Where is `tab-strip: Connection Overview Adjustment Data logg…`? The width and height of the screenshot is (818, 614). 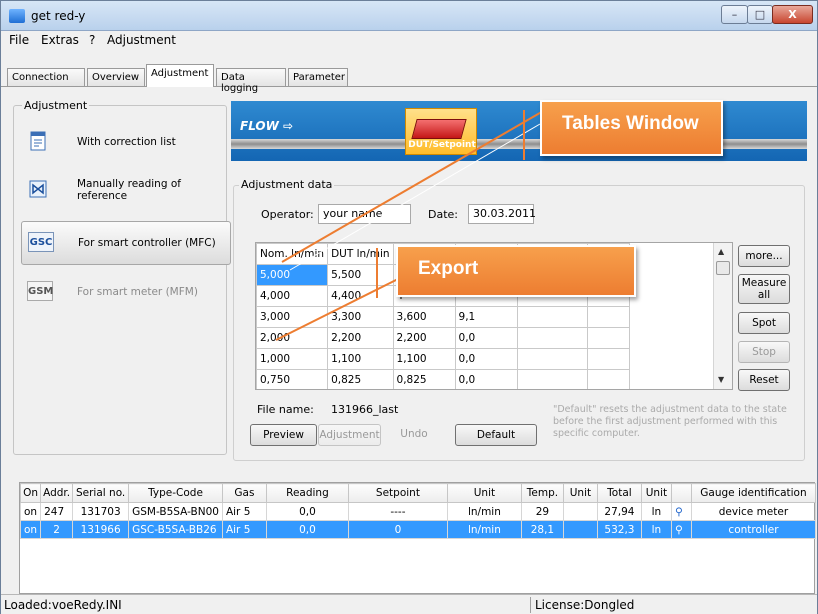 tab-strip: Connection Overview Adjustment Data logg… is located at coordinates (409, 70).